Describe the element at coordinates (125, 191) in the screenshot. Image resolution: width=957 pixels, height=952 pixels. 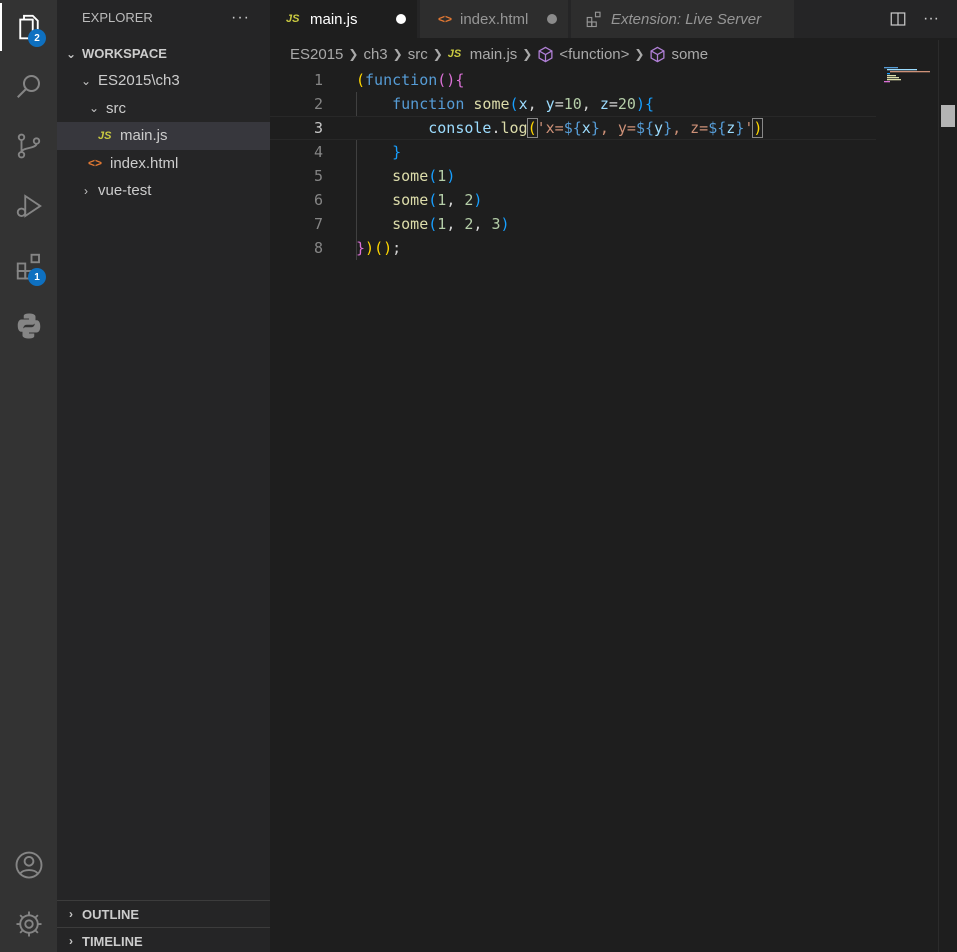
I see `tree-folder-label: vue-test` at that location.